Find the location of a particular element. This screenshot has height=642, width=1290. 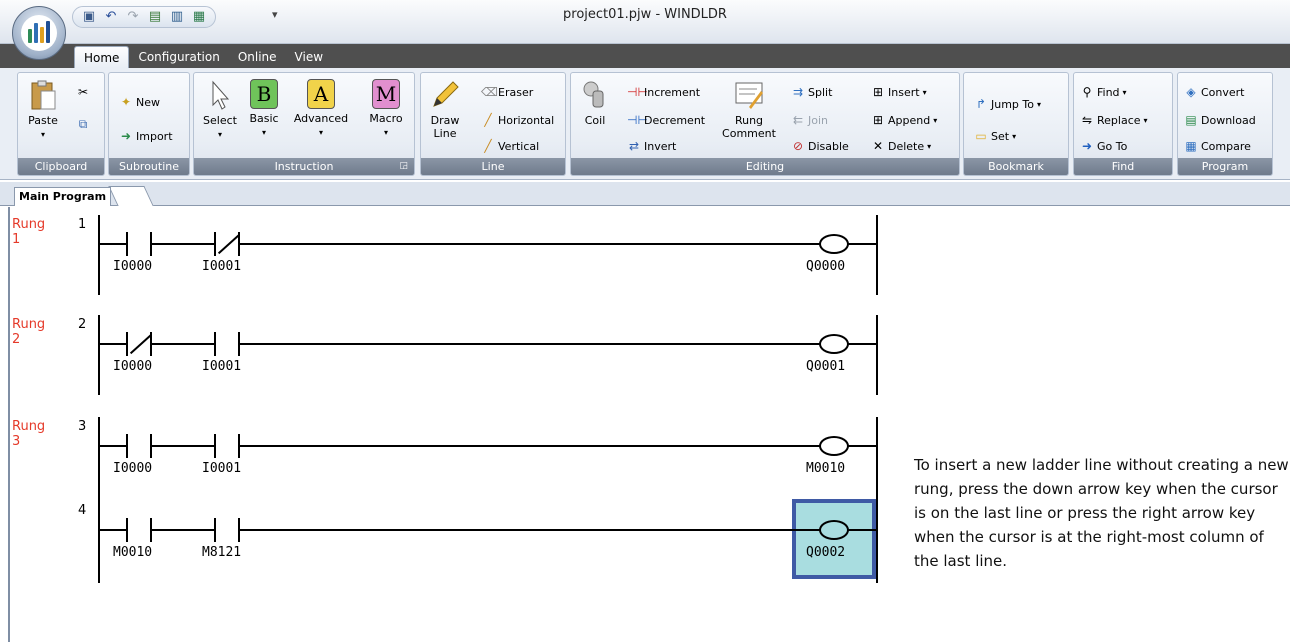

windldr-logo-icon is located at coordinates (39, 33).